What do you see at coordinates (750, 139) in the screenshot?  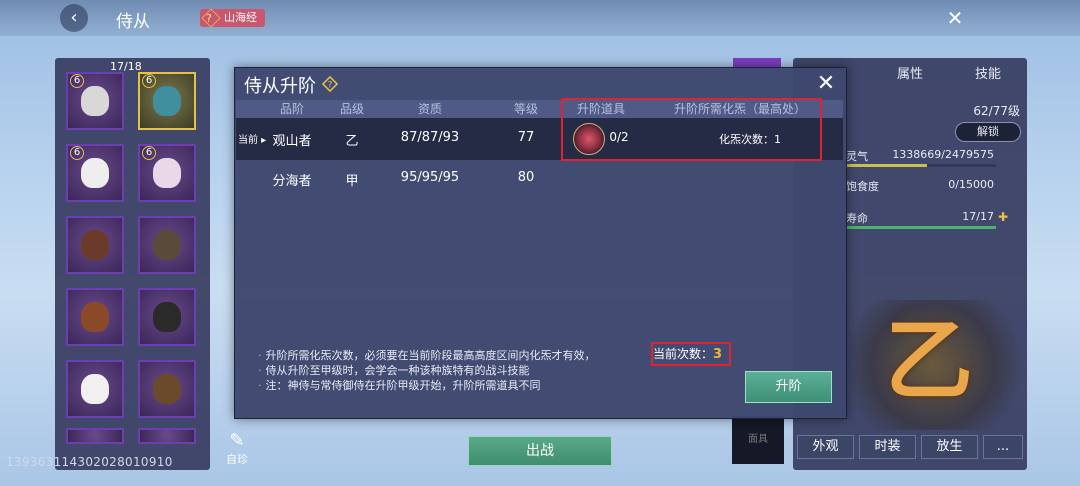 I see `need-count: 化炁次数：1` at bounding box center [750, 139].